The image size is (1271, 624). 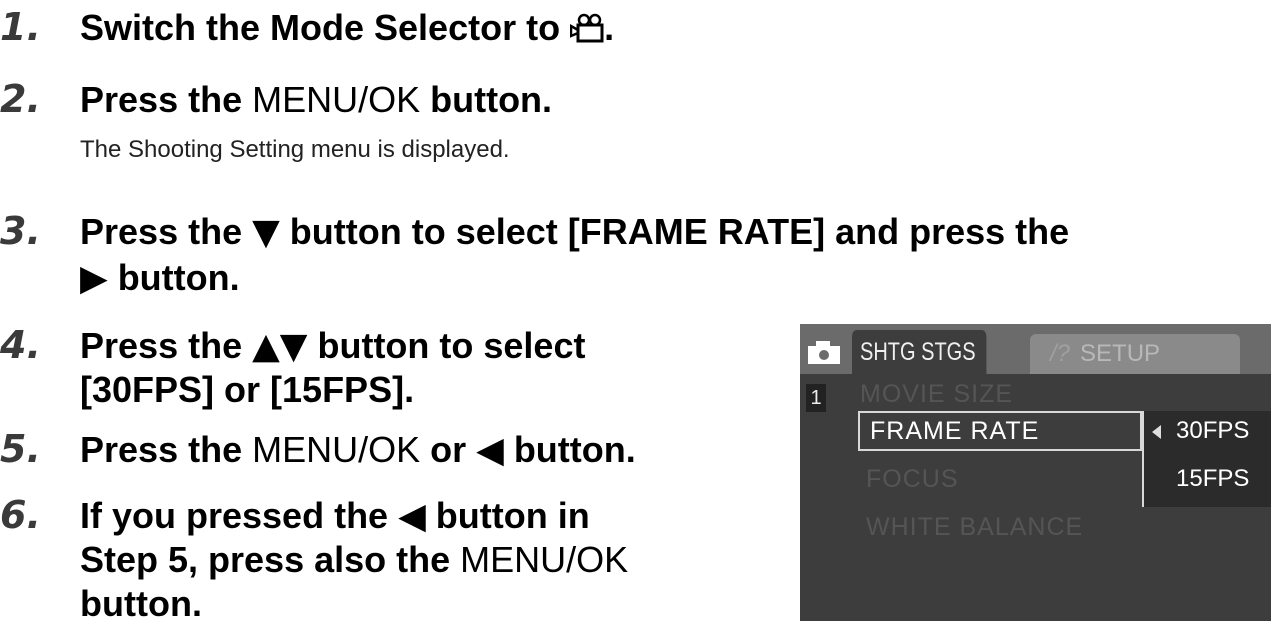 What do you see at coordinates (824, 352) in the screenshot?
I see `camera-icon` at bounding box center [824, 352].